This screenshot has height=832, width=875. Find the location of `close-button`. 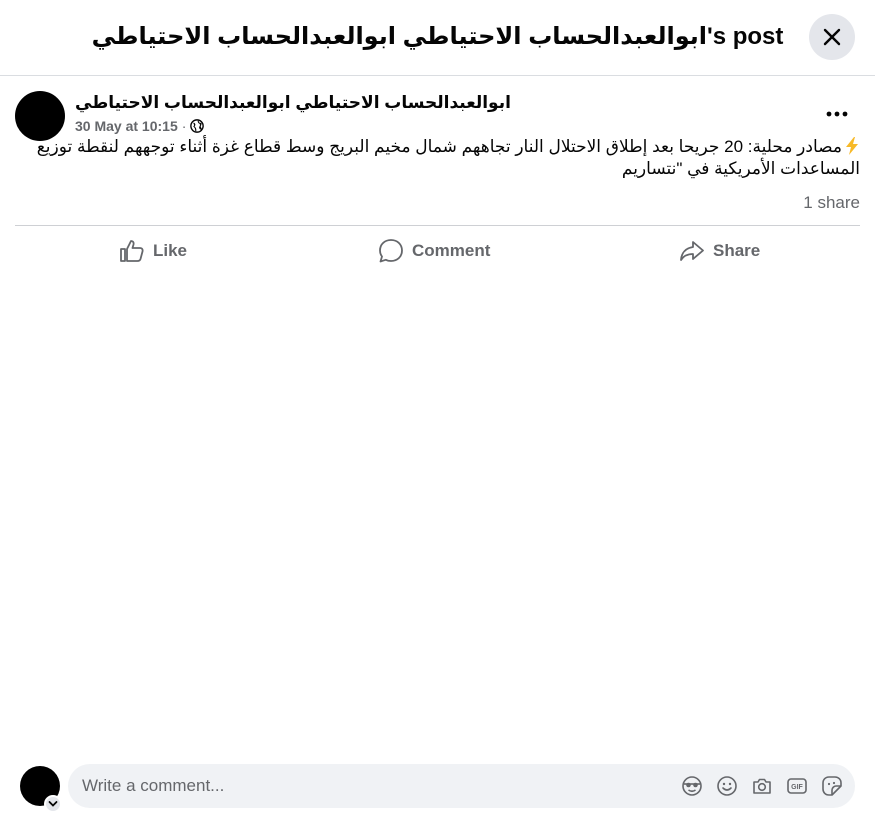

close-button is located at coordinates (832, 37).